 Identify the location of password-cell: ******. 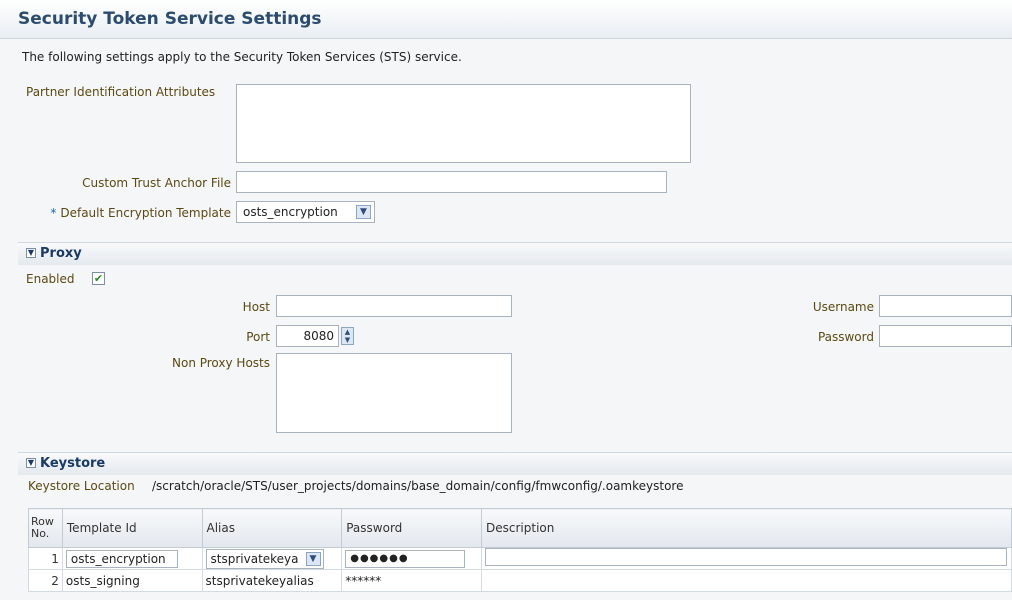
(411, 580).